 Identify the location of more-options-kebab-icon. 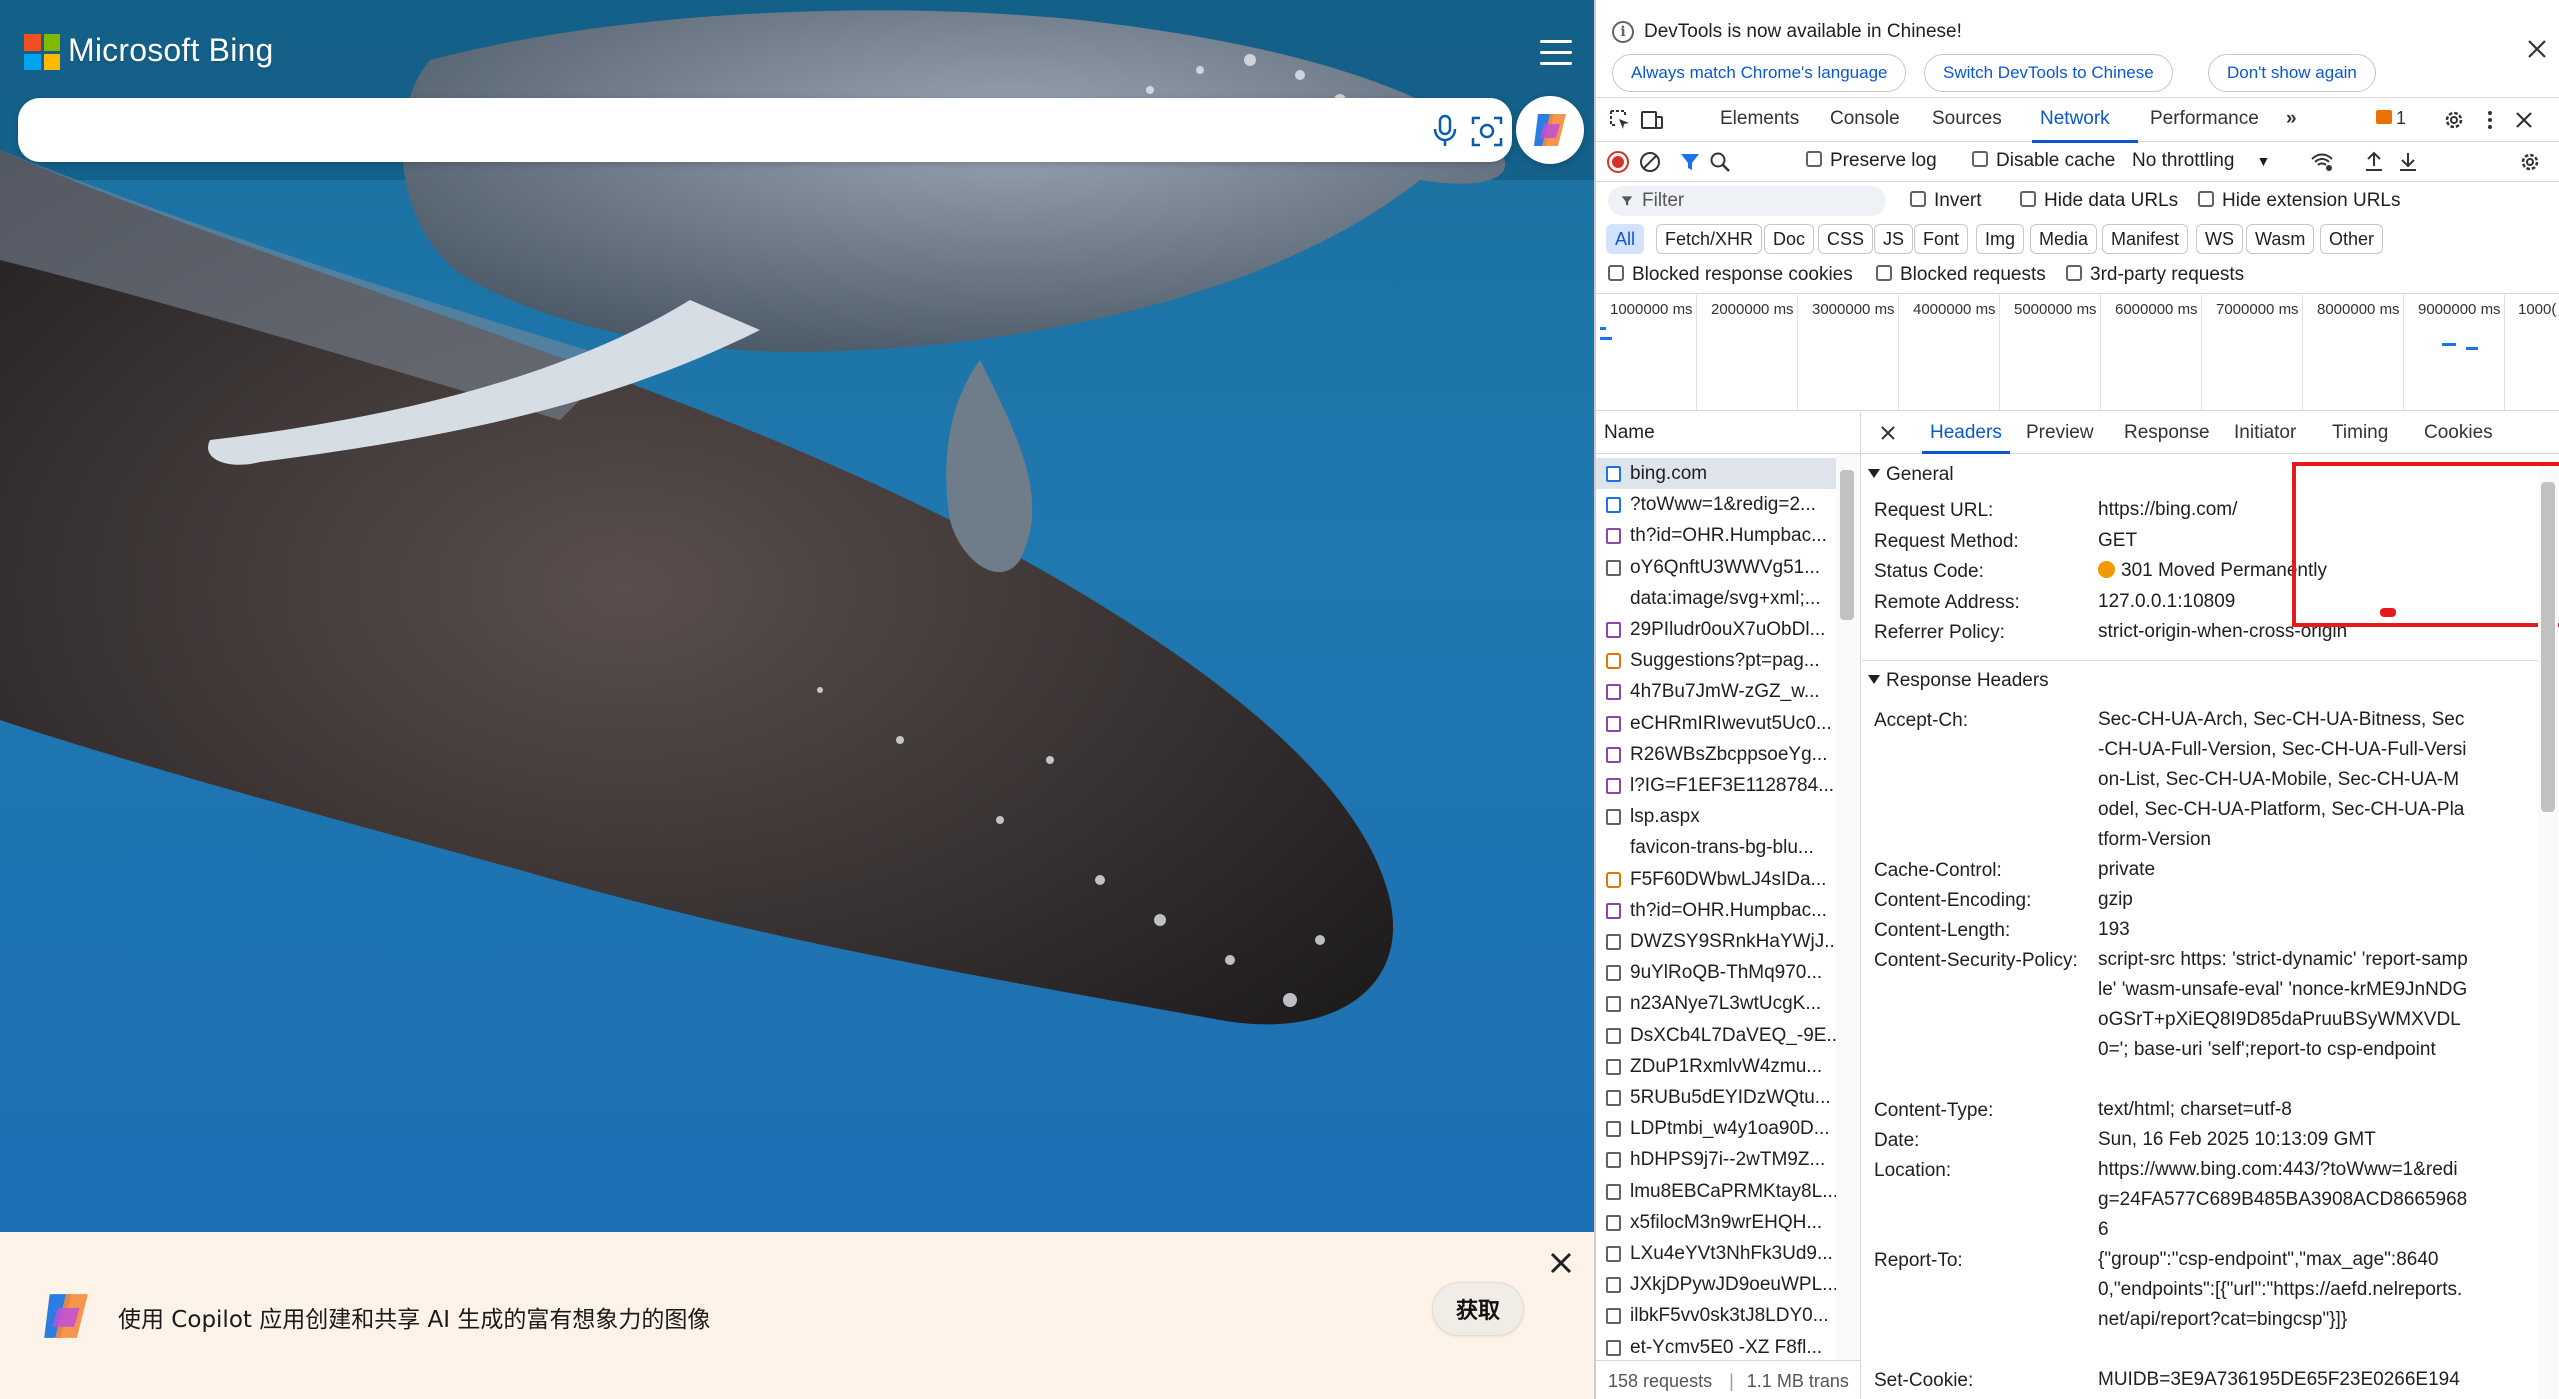
(2490, 120).